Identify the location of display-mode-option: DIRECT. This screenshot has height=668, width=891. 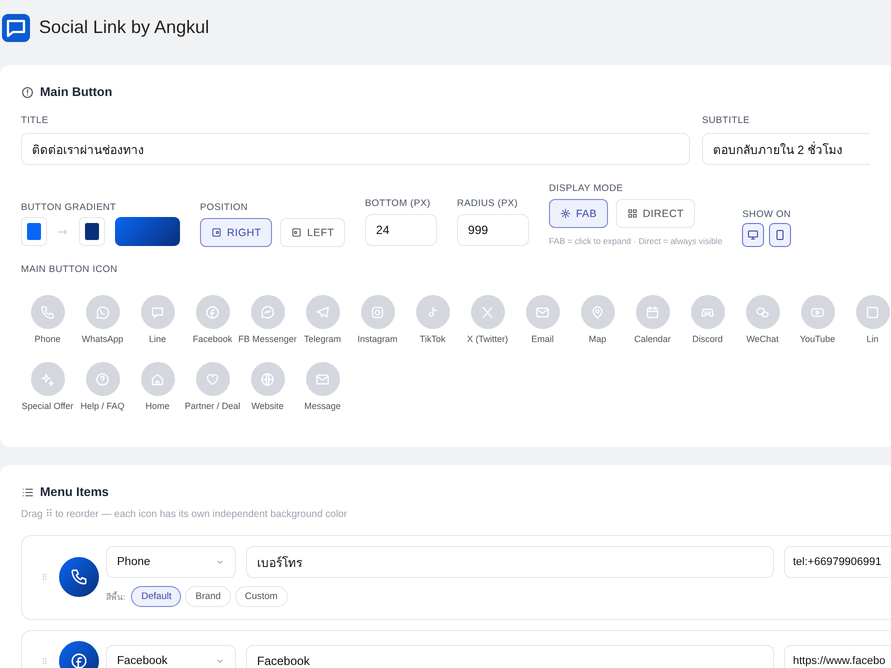
(655, 213).